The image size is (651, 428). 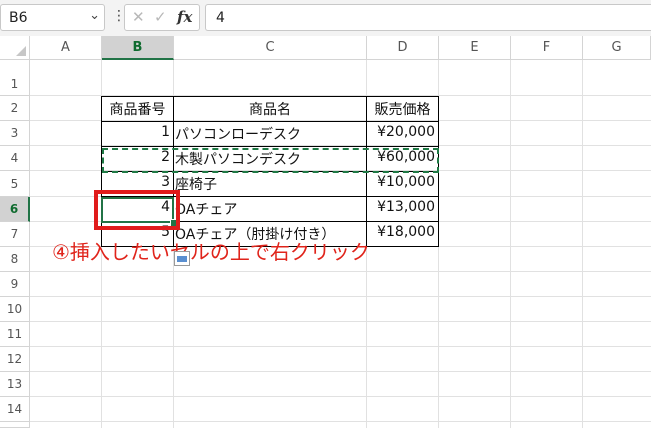 What do you see at coordinates (138, 48) in the screenshot?
I see `column-header-b: B` at bounding box center [138, 48].